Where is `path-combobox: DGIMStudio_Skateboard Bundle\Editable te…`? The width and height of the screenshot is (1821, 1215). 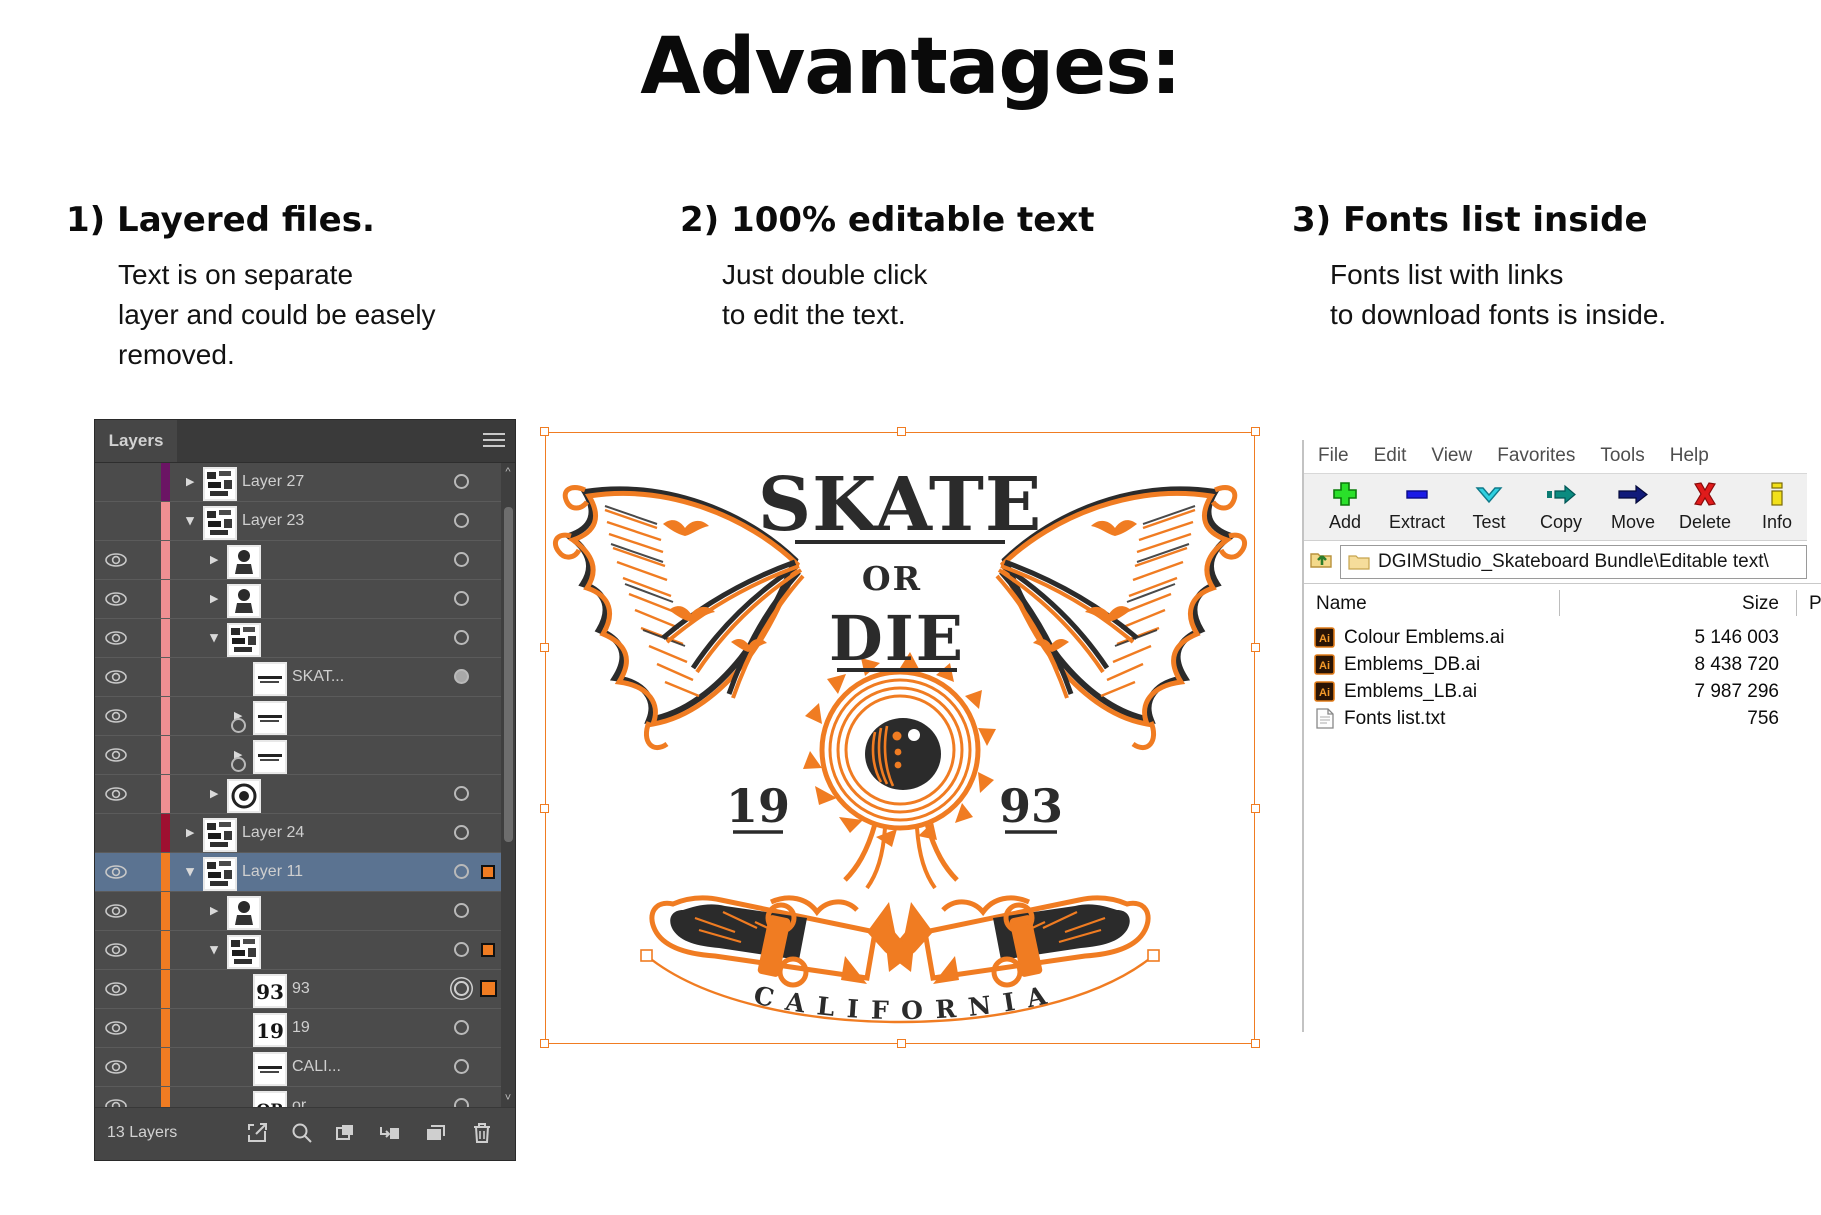 path-combobox: DGIMStudio_Skateboard Bundle\Editable te… is located at coordinates (1573, 562).